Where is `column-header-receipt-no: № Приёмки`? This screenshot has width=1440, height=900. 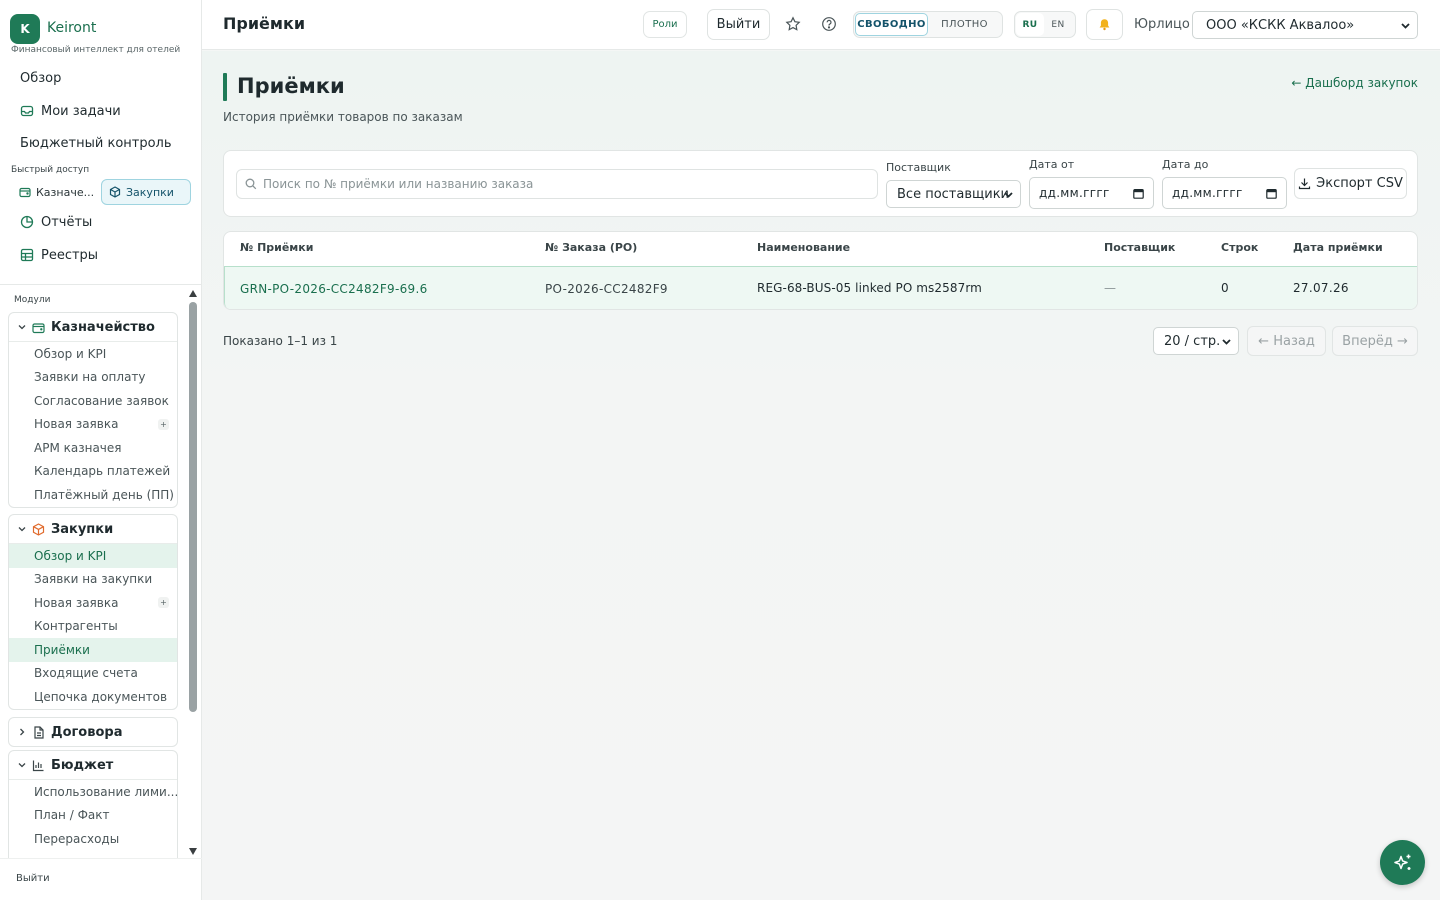
column-header-receipt-no: № Приёмки is located at coordinates (276, 247).